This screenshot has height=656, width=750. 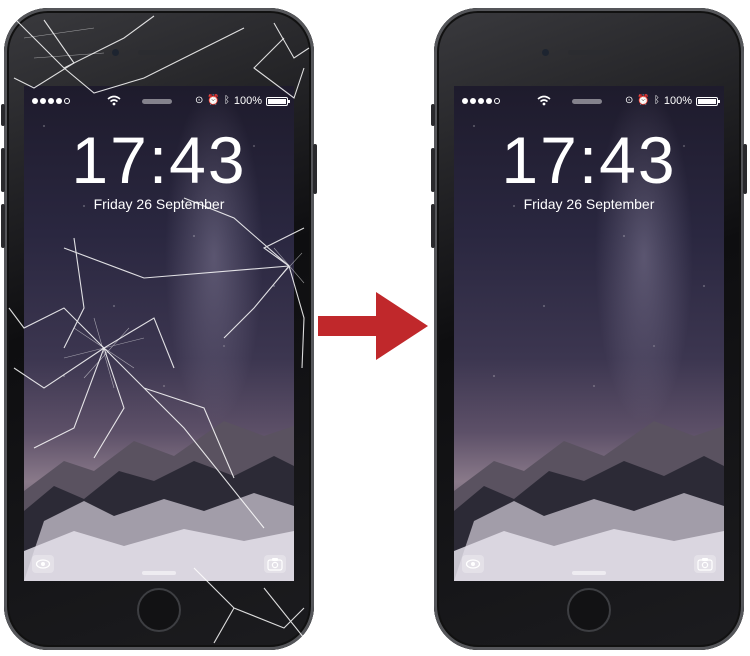 I want to click on right-arrow, so click(x=373, y=326).